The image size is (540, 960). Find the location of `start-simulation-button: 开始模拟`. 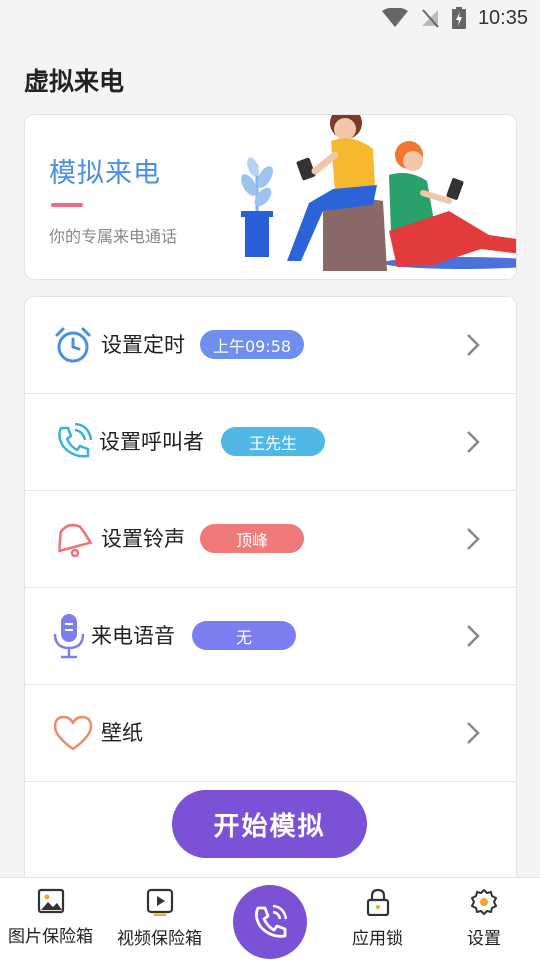

start-simulation-button: 开始模拟 is located at coordinates (269, 824).